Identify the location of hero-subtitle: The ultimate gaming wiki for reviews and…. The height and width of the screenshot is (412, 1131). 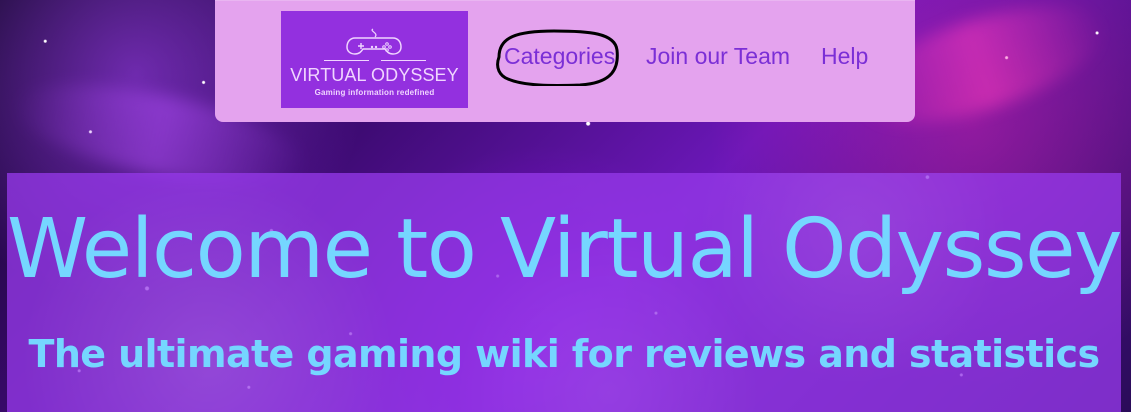
(564, 354).